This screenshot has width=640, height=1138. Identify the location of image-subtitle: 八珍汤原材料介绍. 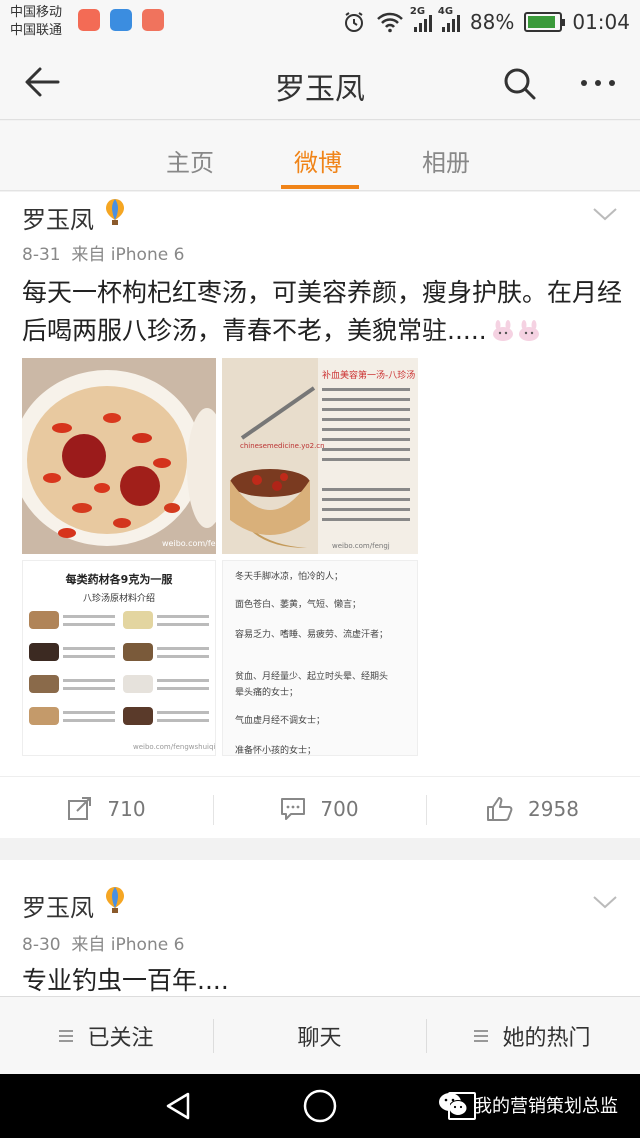
(118, 599).